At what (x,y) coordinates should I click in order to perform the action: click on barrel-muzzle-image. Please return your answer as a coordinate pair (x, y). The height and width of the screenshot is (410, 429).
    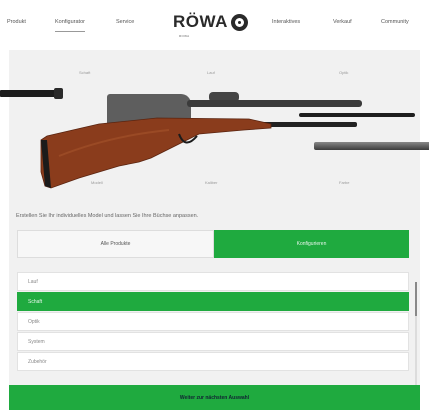
    Looking at the image, I should click on (58, 93).